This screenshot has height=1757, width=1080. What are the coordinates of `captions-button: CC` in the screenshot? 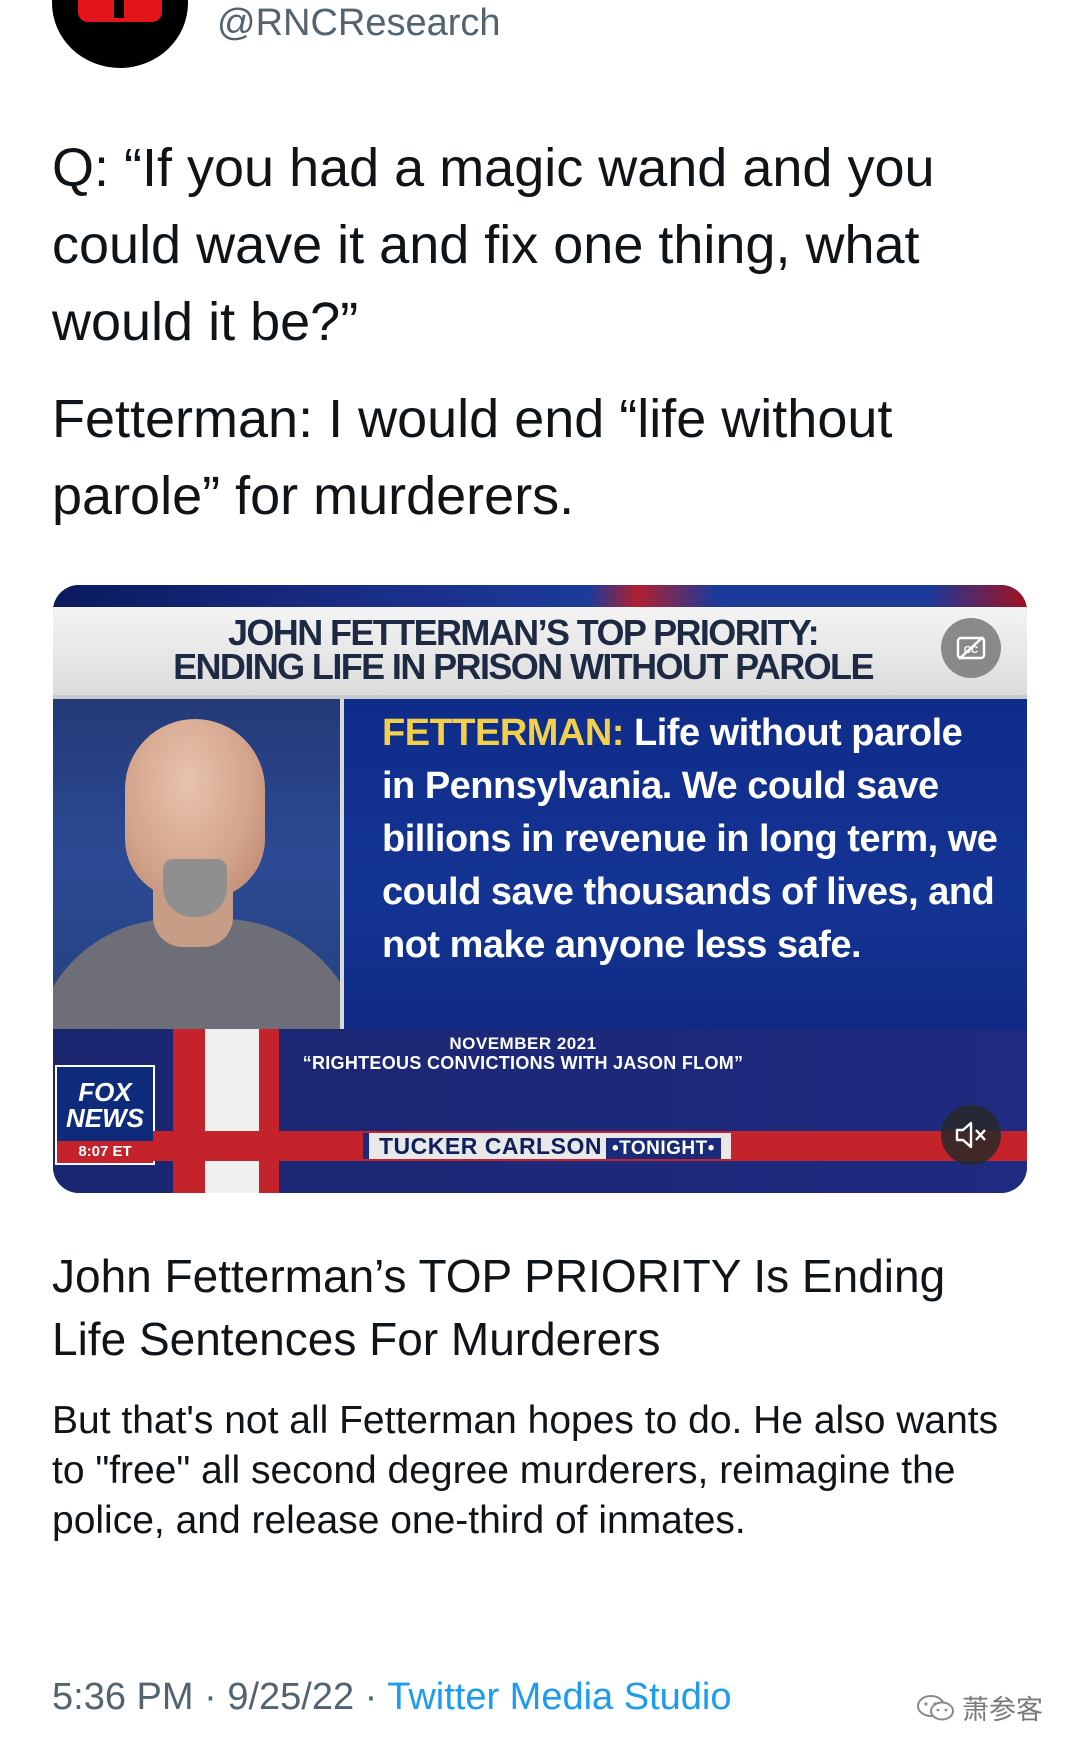 It's located at (971, 648).